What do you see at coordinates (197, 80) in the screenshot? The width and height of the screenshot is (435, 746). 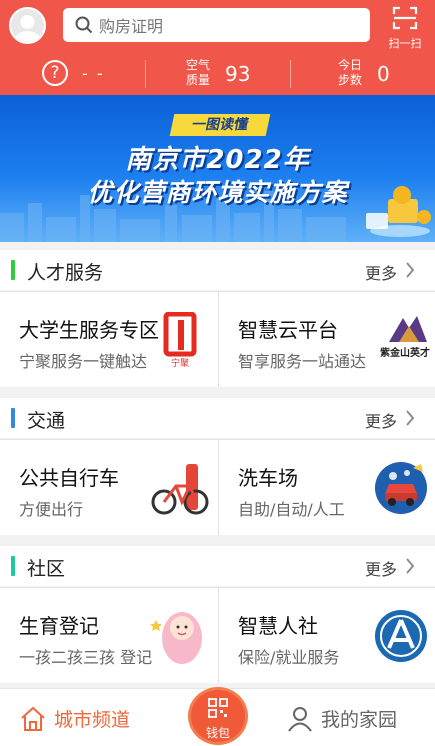 I see `air-label-bottom: 质量` at bounding box center [197, 80].